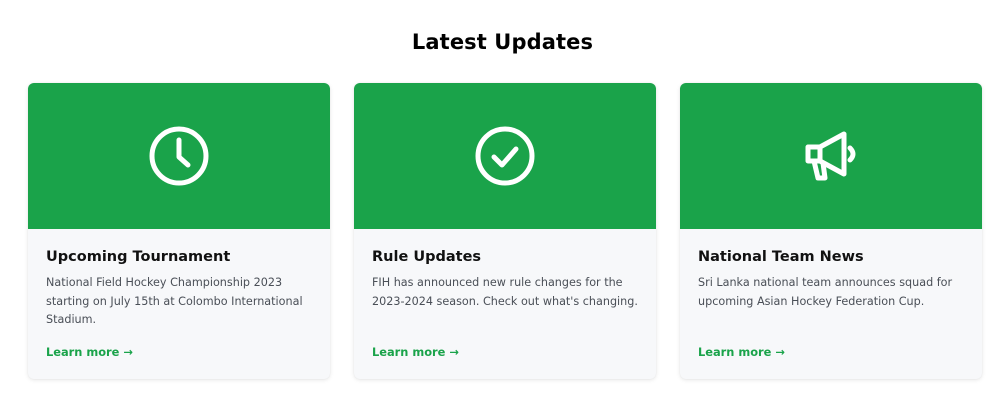 This screenshot has height=400, width=1005. I want to click on card-title: Rule Updates, so click(427, 257).